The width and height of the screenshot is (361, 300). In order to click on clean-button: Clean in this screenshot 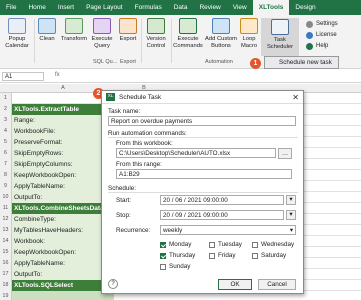, I will do `click(47, 30)`.